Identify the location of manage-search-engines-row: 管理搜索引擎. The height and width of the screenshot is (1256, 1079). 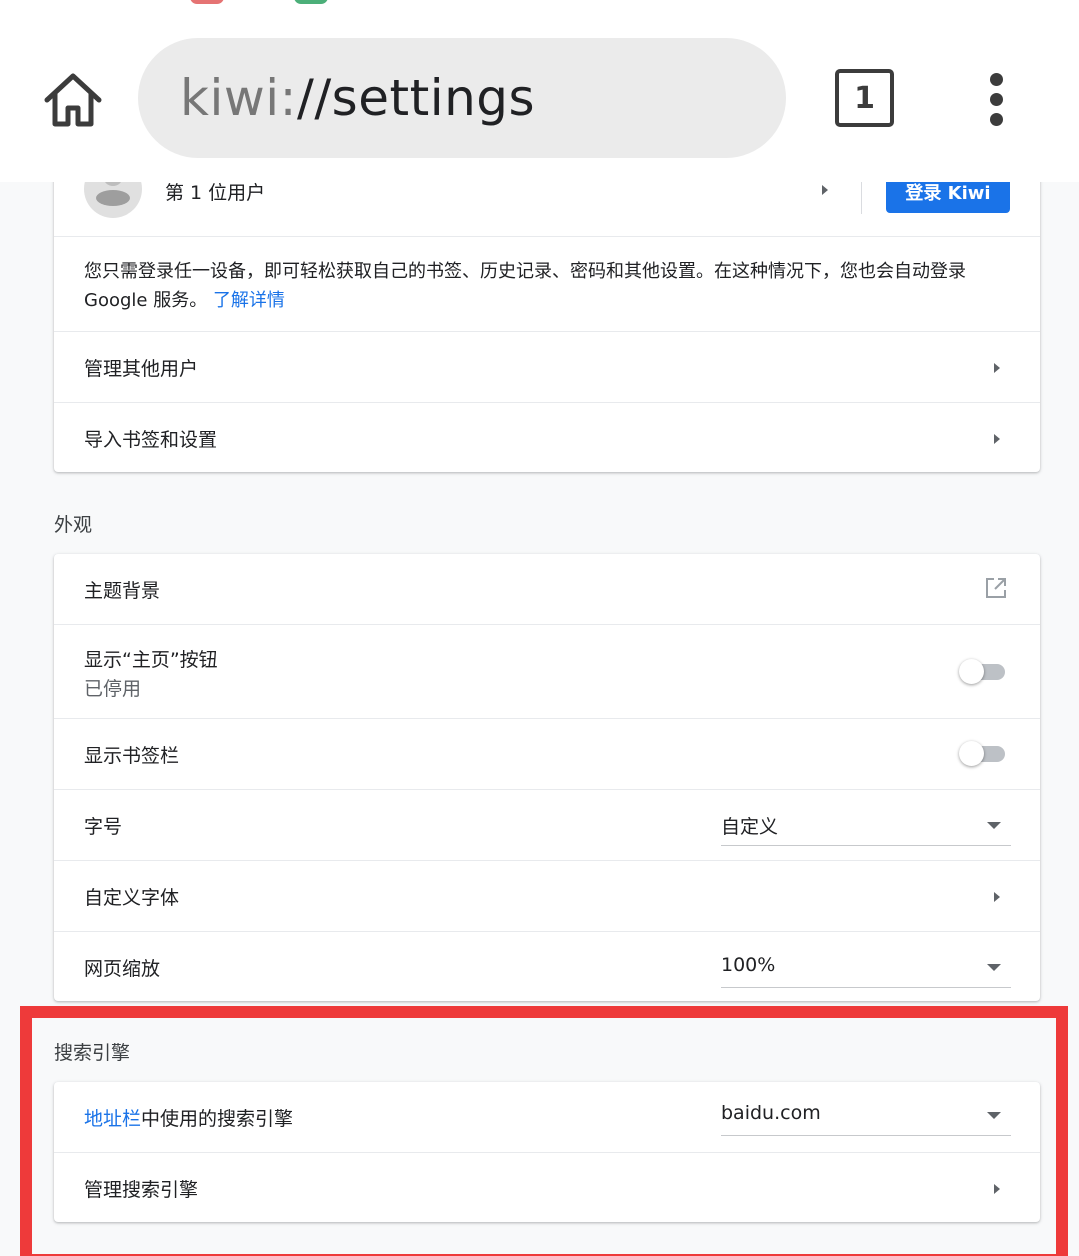
(547, 1187).